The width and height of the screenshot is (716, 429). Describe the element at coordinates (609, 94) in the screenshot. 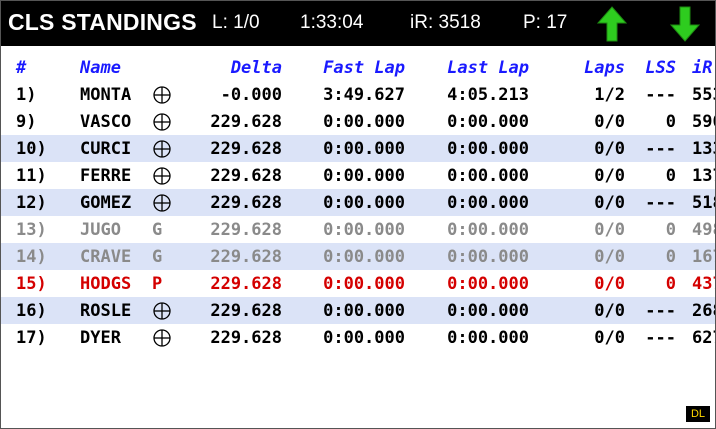

I see `row-laps: 1/2` at that location.